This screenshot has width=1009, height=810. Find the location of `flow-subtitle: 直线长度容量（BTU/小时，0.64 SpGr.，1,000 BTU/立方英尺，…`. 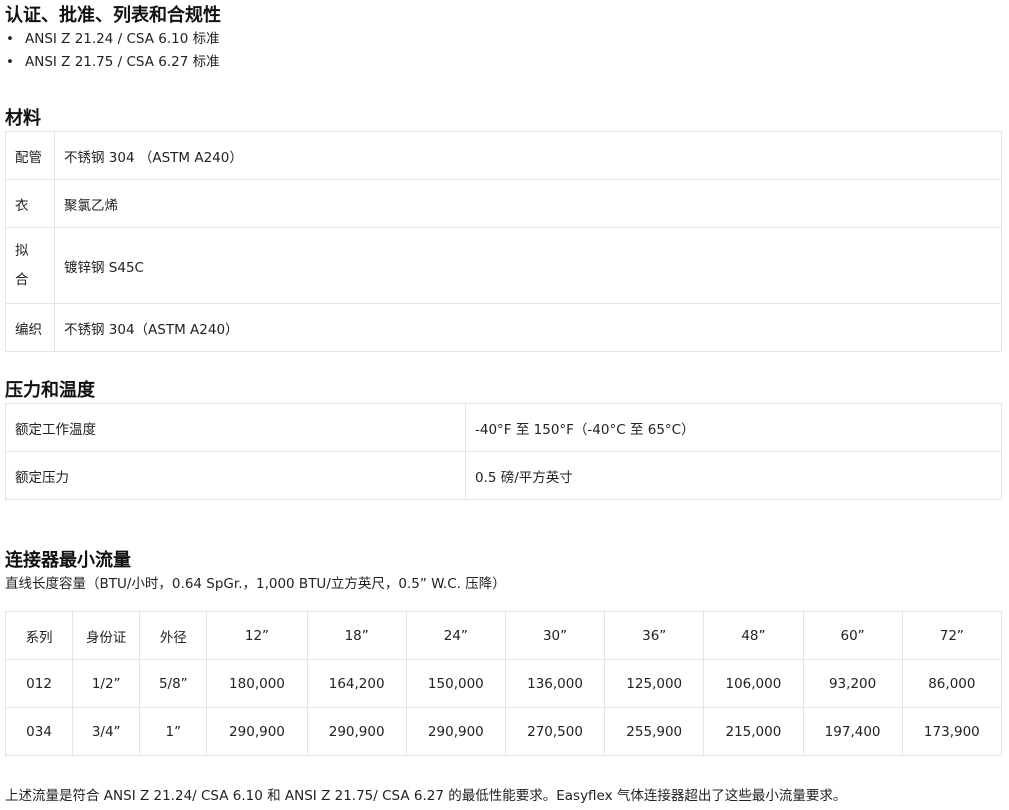

flow-subtitle: 直线长度容量（BTU/小时，0.64 SpGr.，1,000 BTU/立方英尺，… is located at coordinates (255, 584).